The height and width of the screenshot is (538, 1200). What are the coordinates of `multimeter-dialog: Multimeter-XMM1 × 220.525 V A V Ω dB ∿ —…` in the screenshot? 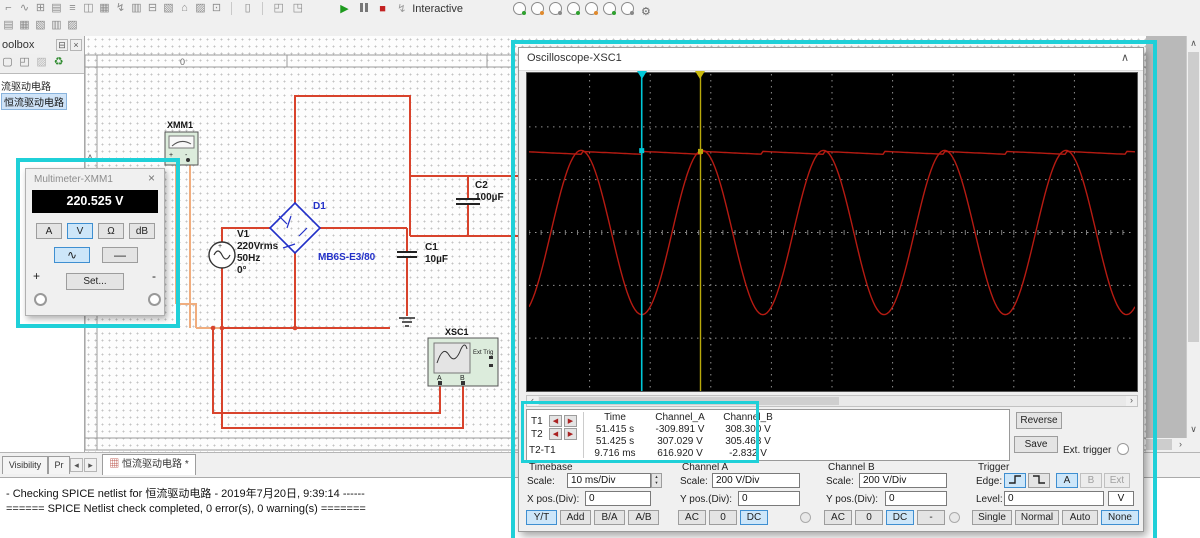 It's located at (95, 242).